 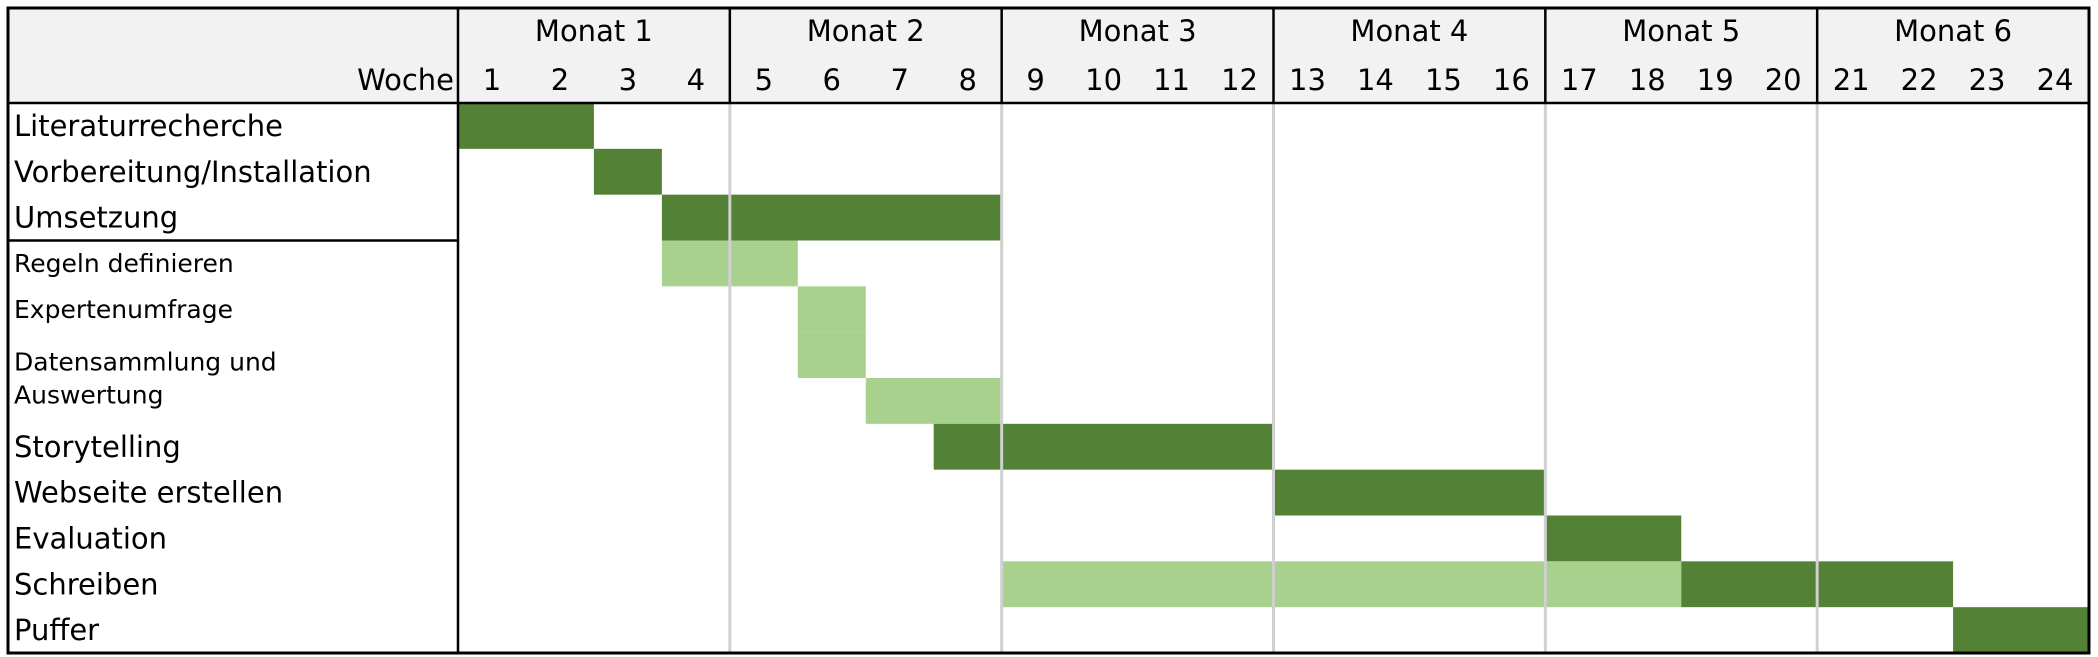 I want to click on task-label: Webseite erstellen, so click(x=148, y=493).